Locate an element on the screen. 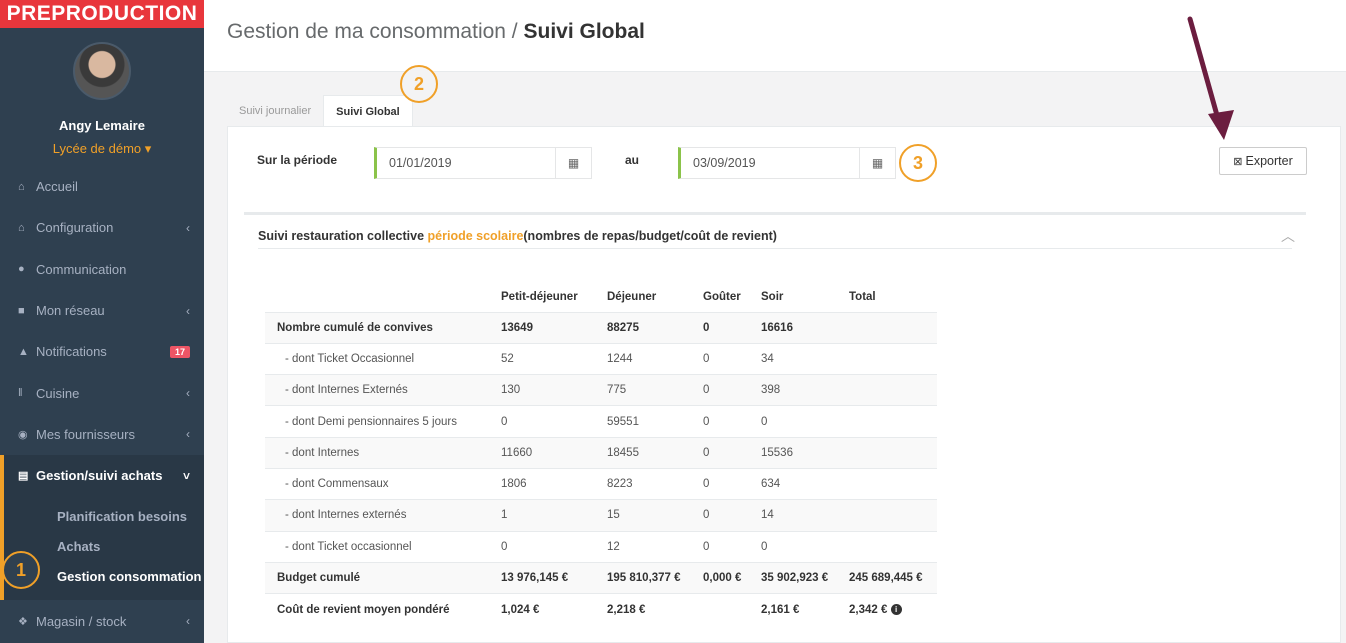 This screenshot has height=643, width=1346. table-cell: 2,342 € i is located at coordinates (889, 609).